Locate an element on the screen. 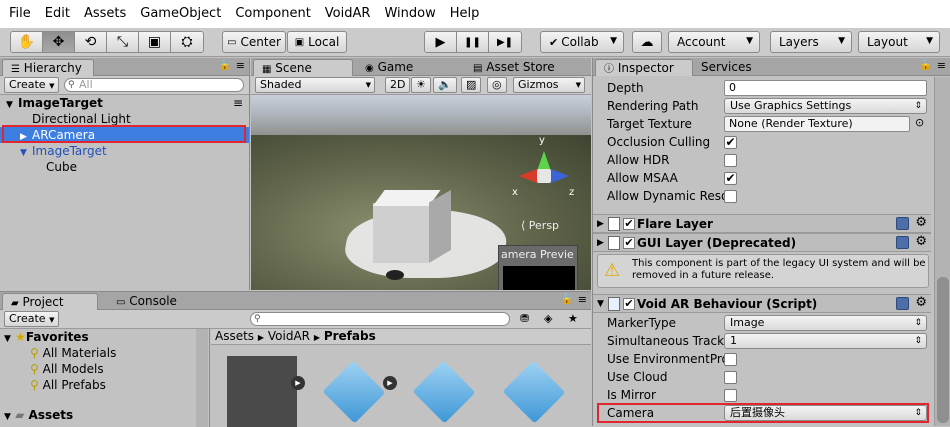  tab-hierarchy: ☰ Hierarchy is located at coordinates (48, 67).